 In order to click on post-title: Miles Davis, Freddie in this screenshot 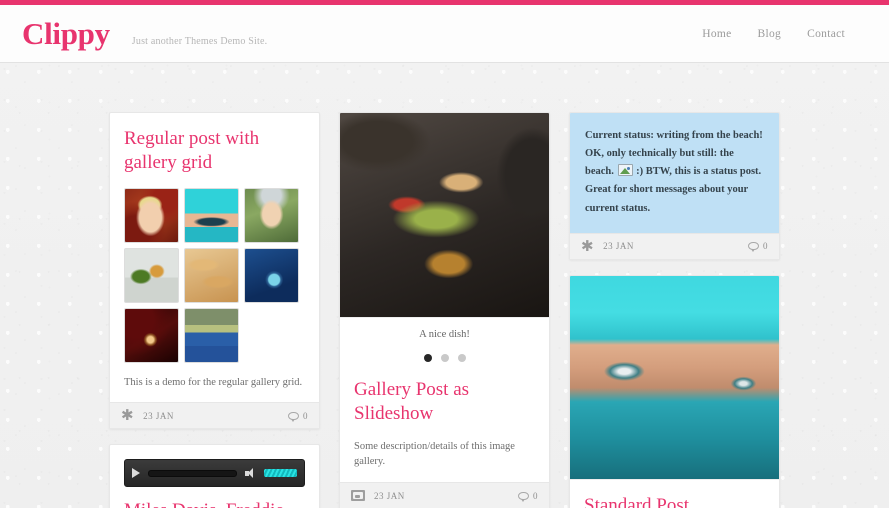, I will do `click(214, 503)`.